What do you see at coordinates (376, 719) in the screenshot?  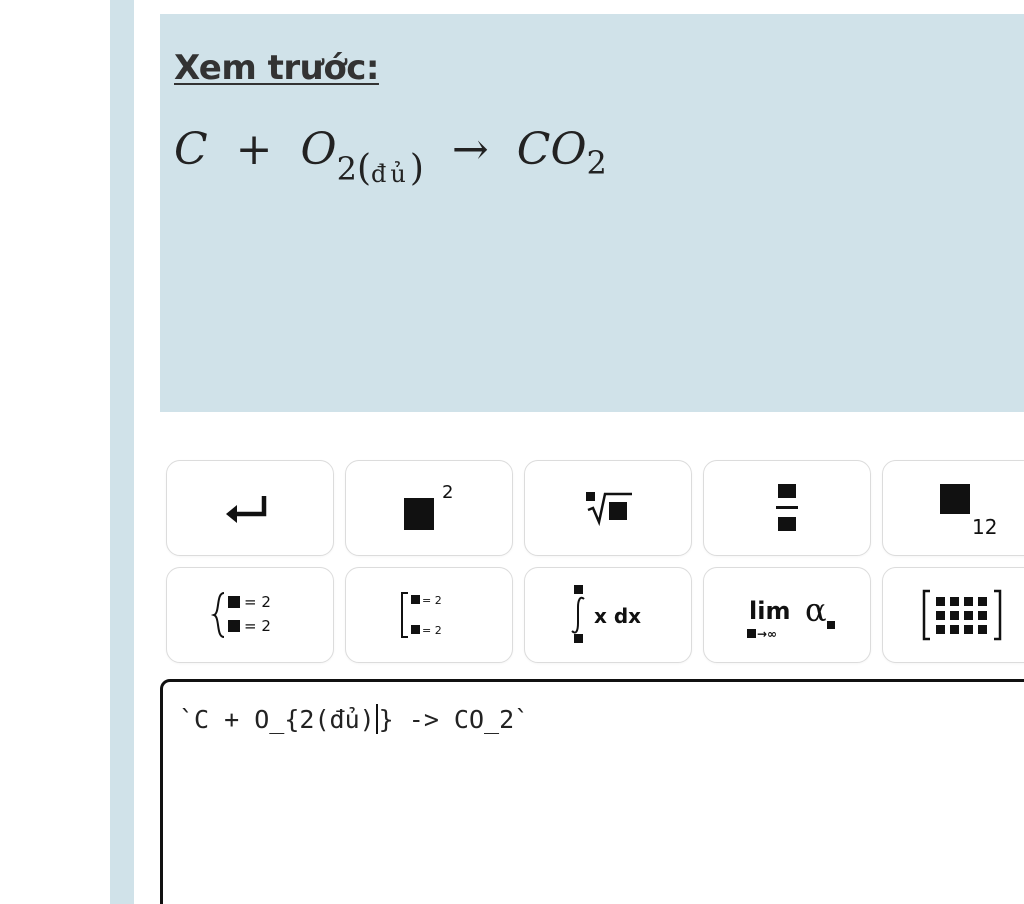 I see `text-caret` at bounding box center [376, 719].